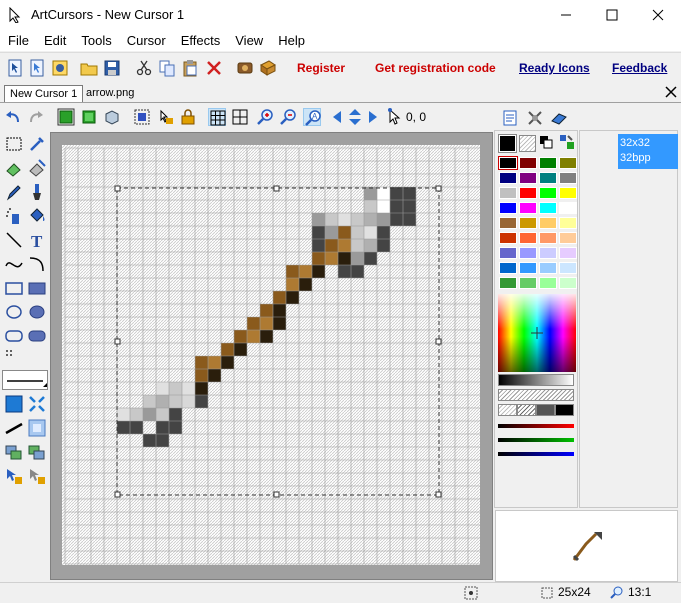 This screenshot has height=603, width=681. Describe the element at coordinates (37, 312) in the screenshot. I see `filled-ellipse-icon` at that location.